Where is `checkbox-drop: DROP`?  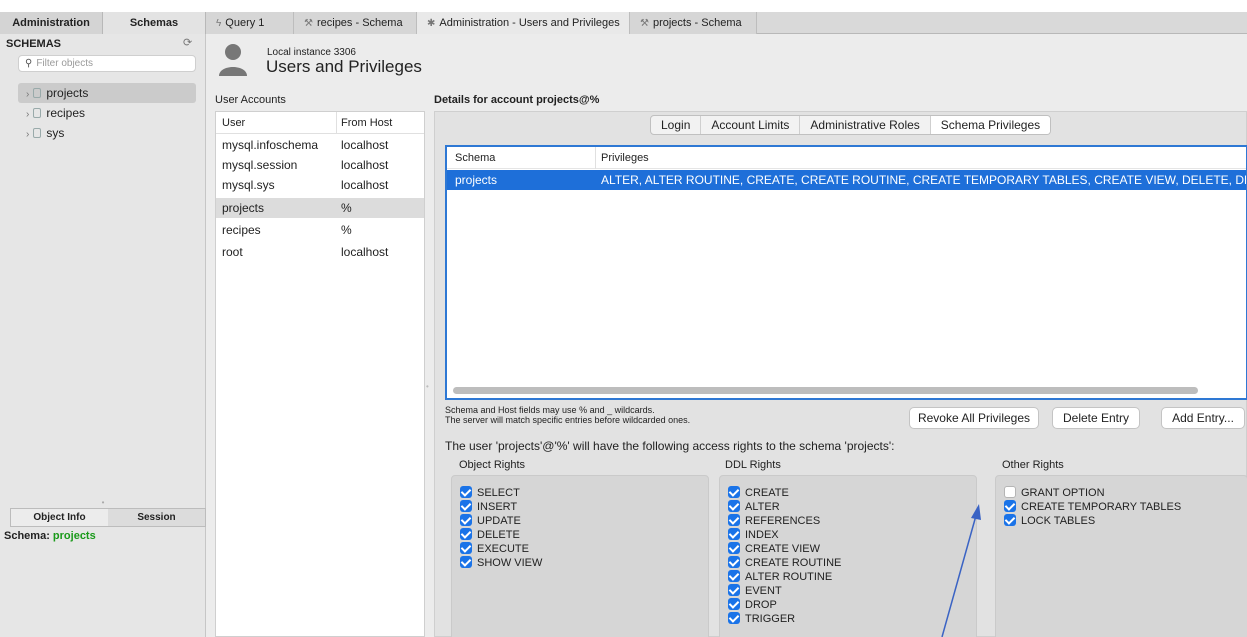 checkbox-drop: DROP is located at coordinates (784, 605).